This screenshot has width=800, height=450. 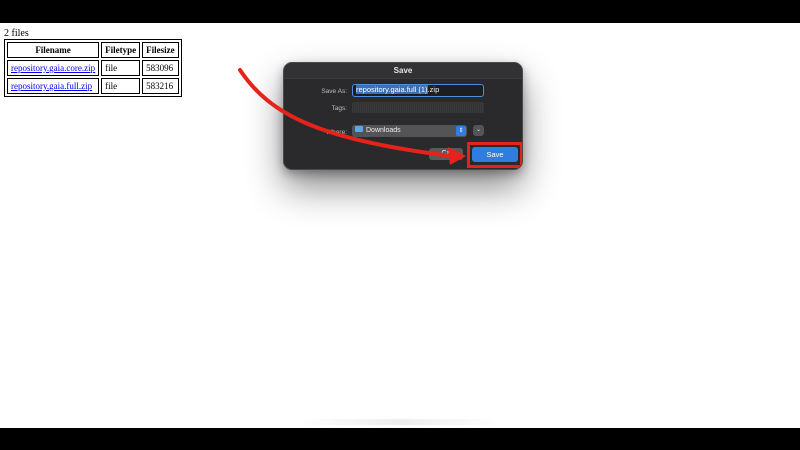 What do you see at coordinates (336, 132) in the screenshot?
I see `where-label: Where:` at bounding box center [336, 132].